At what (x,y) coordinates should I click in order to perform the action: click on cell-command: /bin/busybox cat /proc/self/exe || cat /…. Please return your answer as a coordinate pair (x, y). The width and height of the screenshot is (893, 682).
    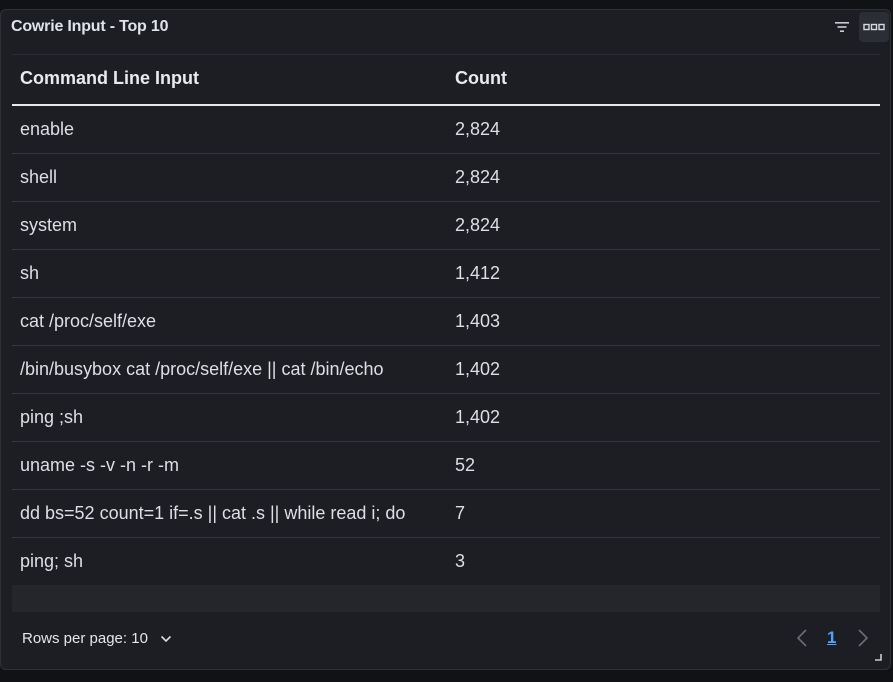
    Looking at the image, I should click on (202, 369).